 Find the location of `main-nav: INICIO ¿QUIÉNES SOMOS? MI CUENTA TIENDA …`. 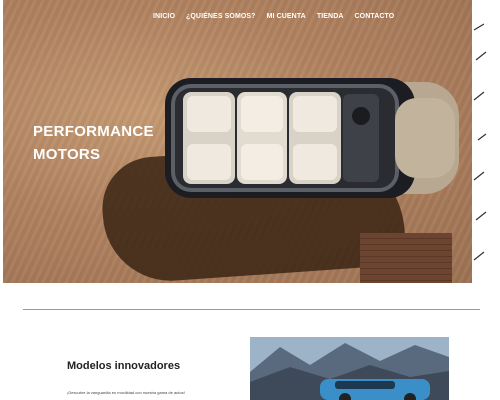

main-nav: INICIO ¿QUIÉNES SOMOS? MI CUENTA TIENDA … is located at coordinates (273, 16).